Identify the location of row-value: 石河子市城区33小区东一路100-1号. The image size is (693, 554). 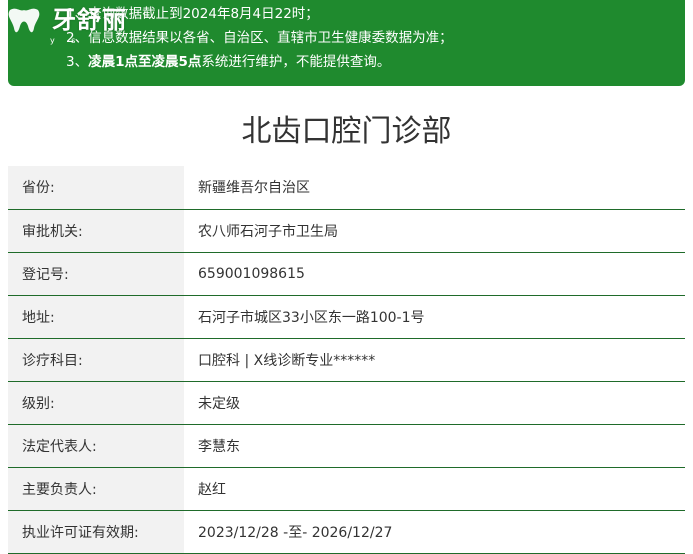
(311, 317).